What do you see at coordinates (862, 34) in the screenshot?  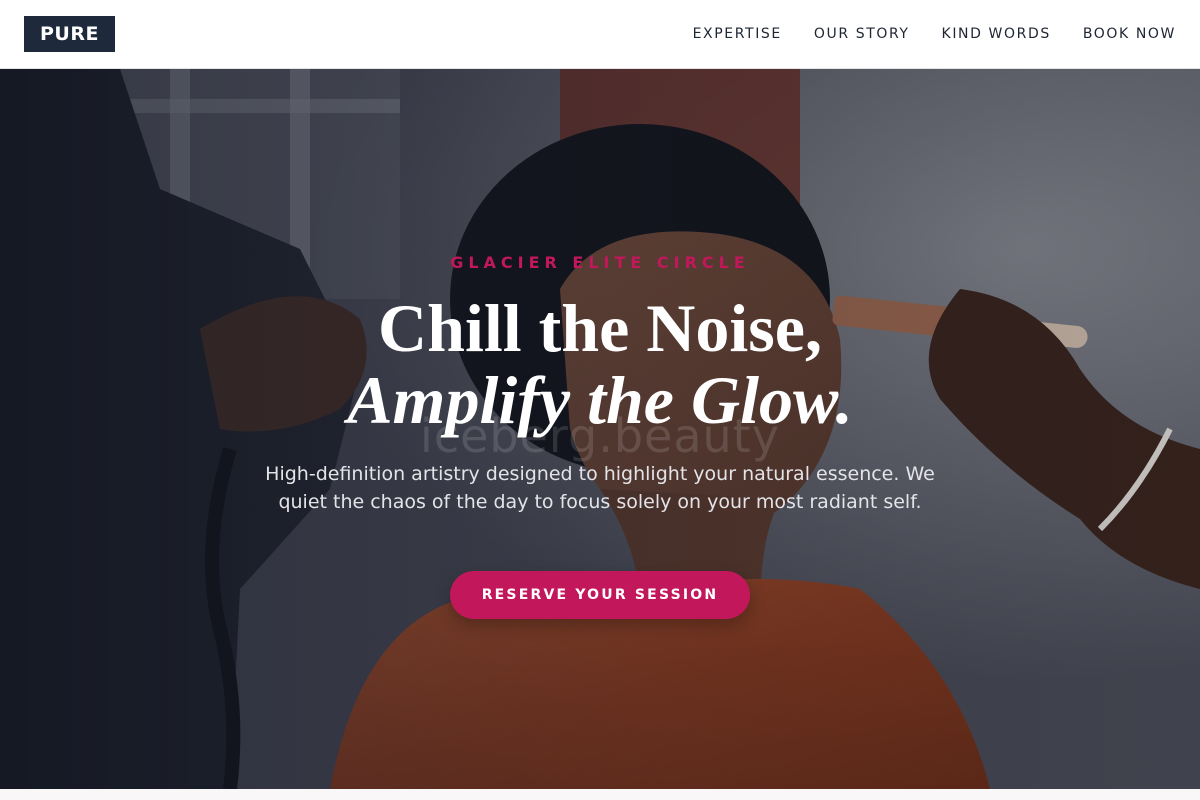 I see `nav-link-our-story: OUR STORY` at bounding box center [862, 34].